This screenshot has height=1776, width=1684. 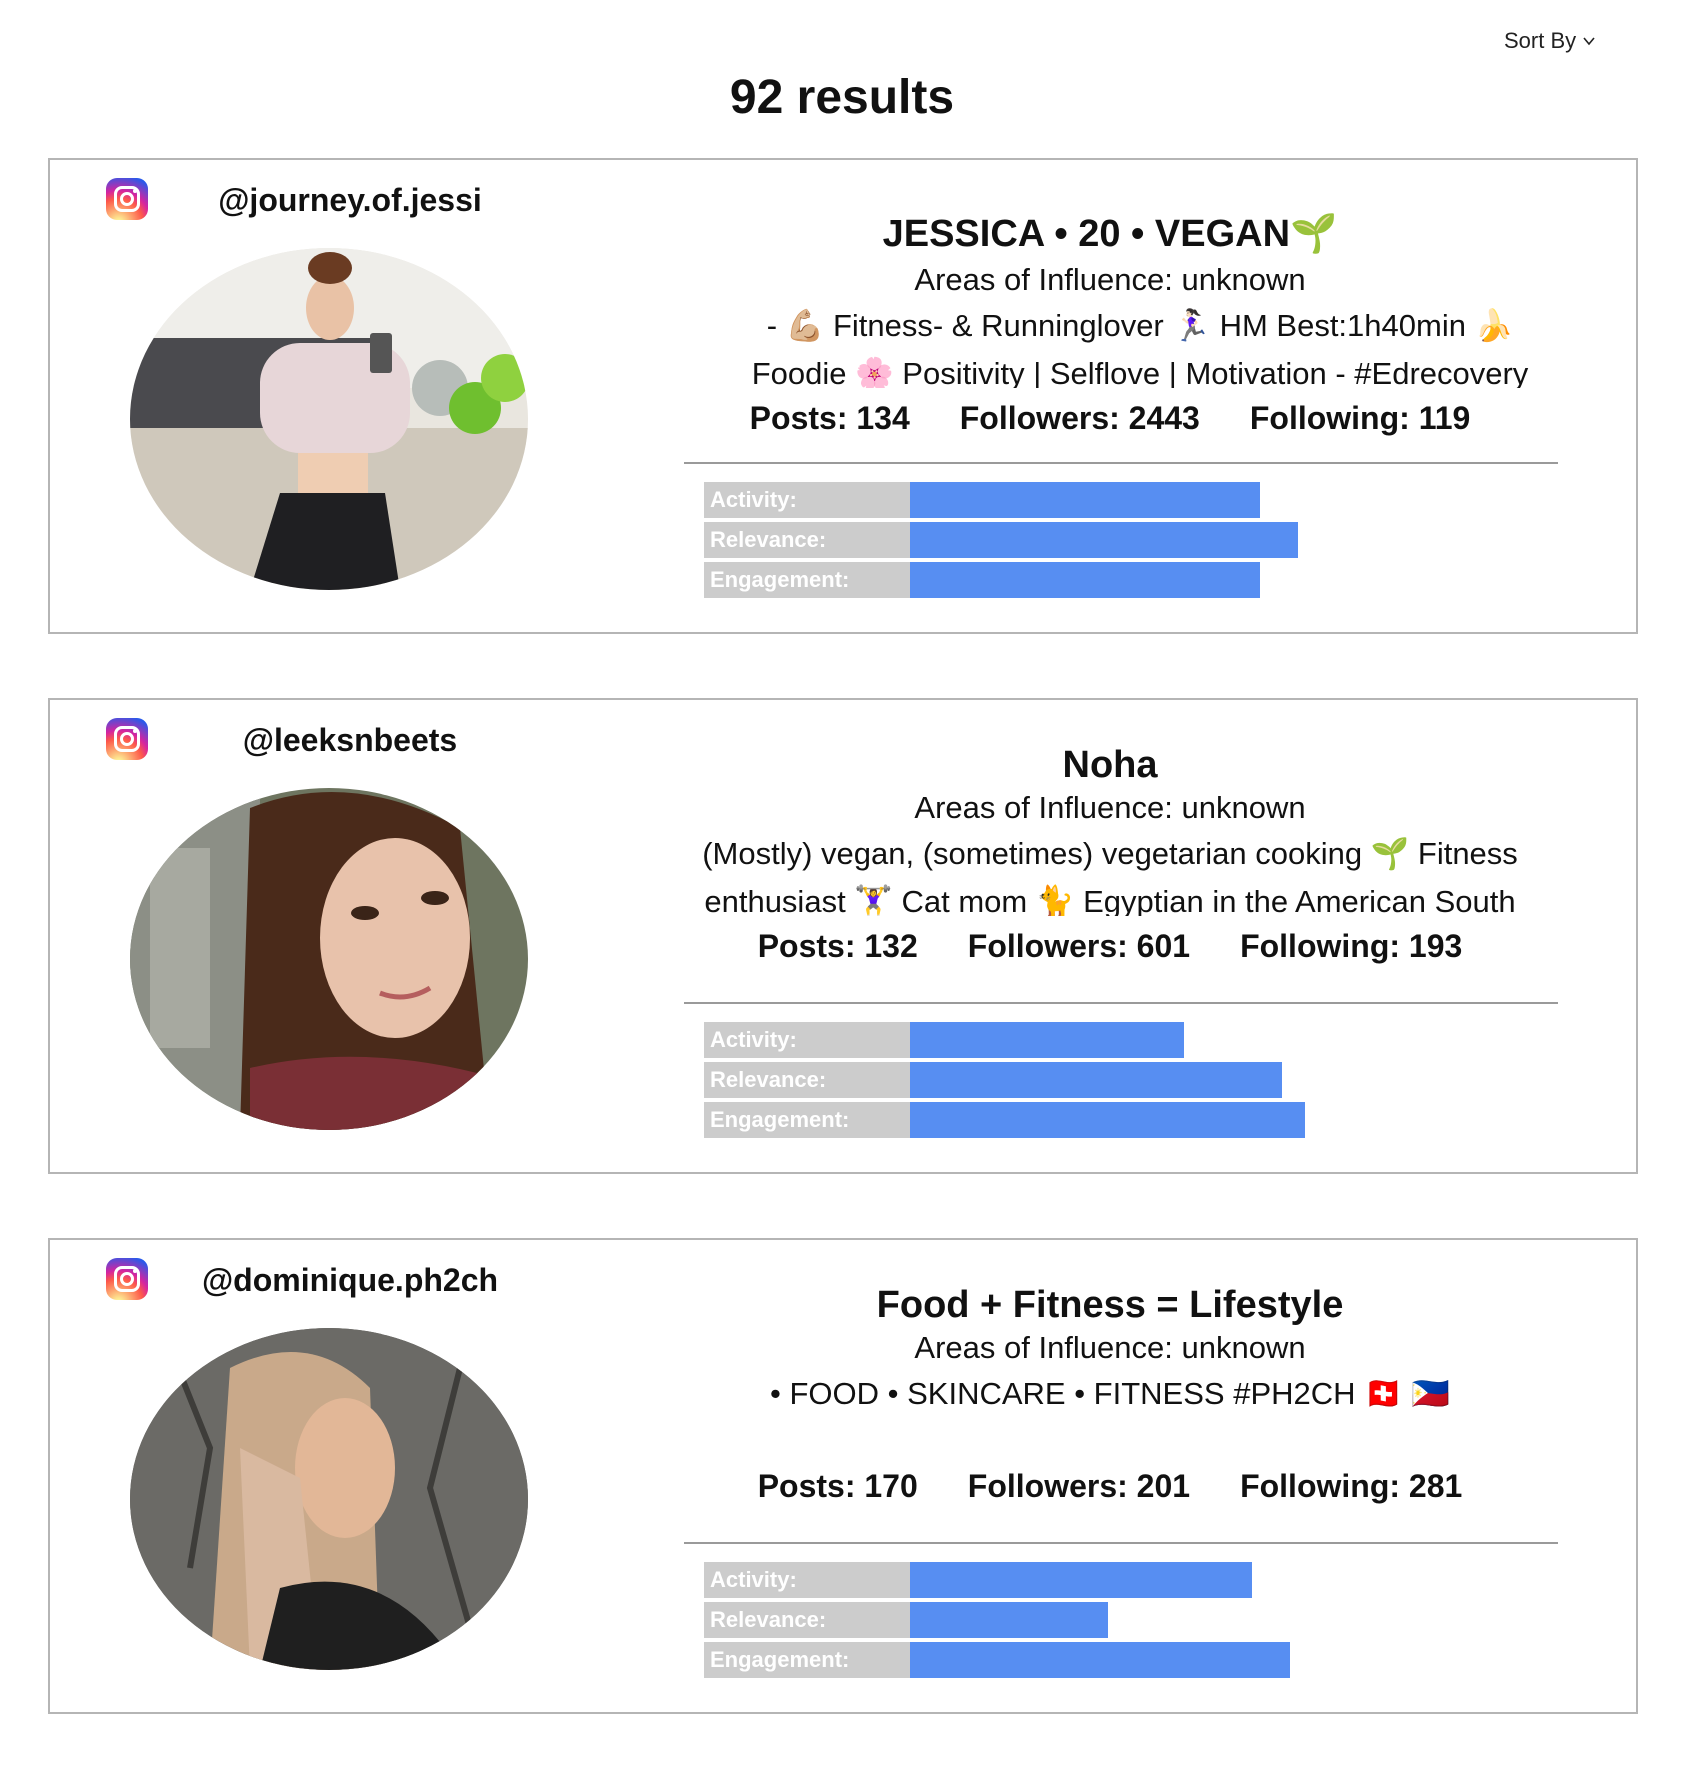 What do you see at coordinates (1110, 1413) in the screenshot?
I see `bio: • FOOD • SKINCARE • FITNESS #PH2CH 🇨🇭 🇵🇭` at bounding box center [1110, 1413].